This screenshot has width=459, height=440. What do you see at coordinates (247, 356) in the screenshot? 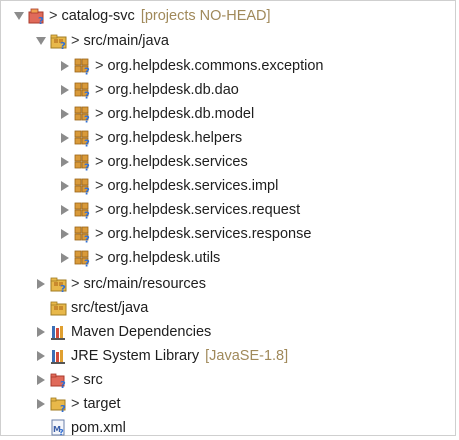
I see `jre-version-decoration: [JavaSE-1.8]` at bounding box center [247, 356].